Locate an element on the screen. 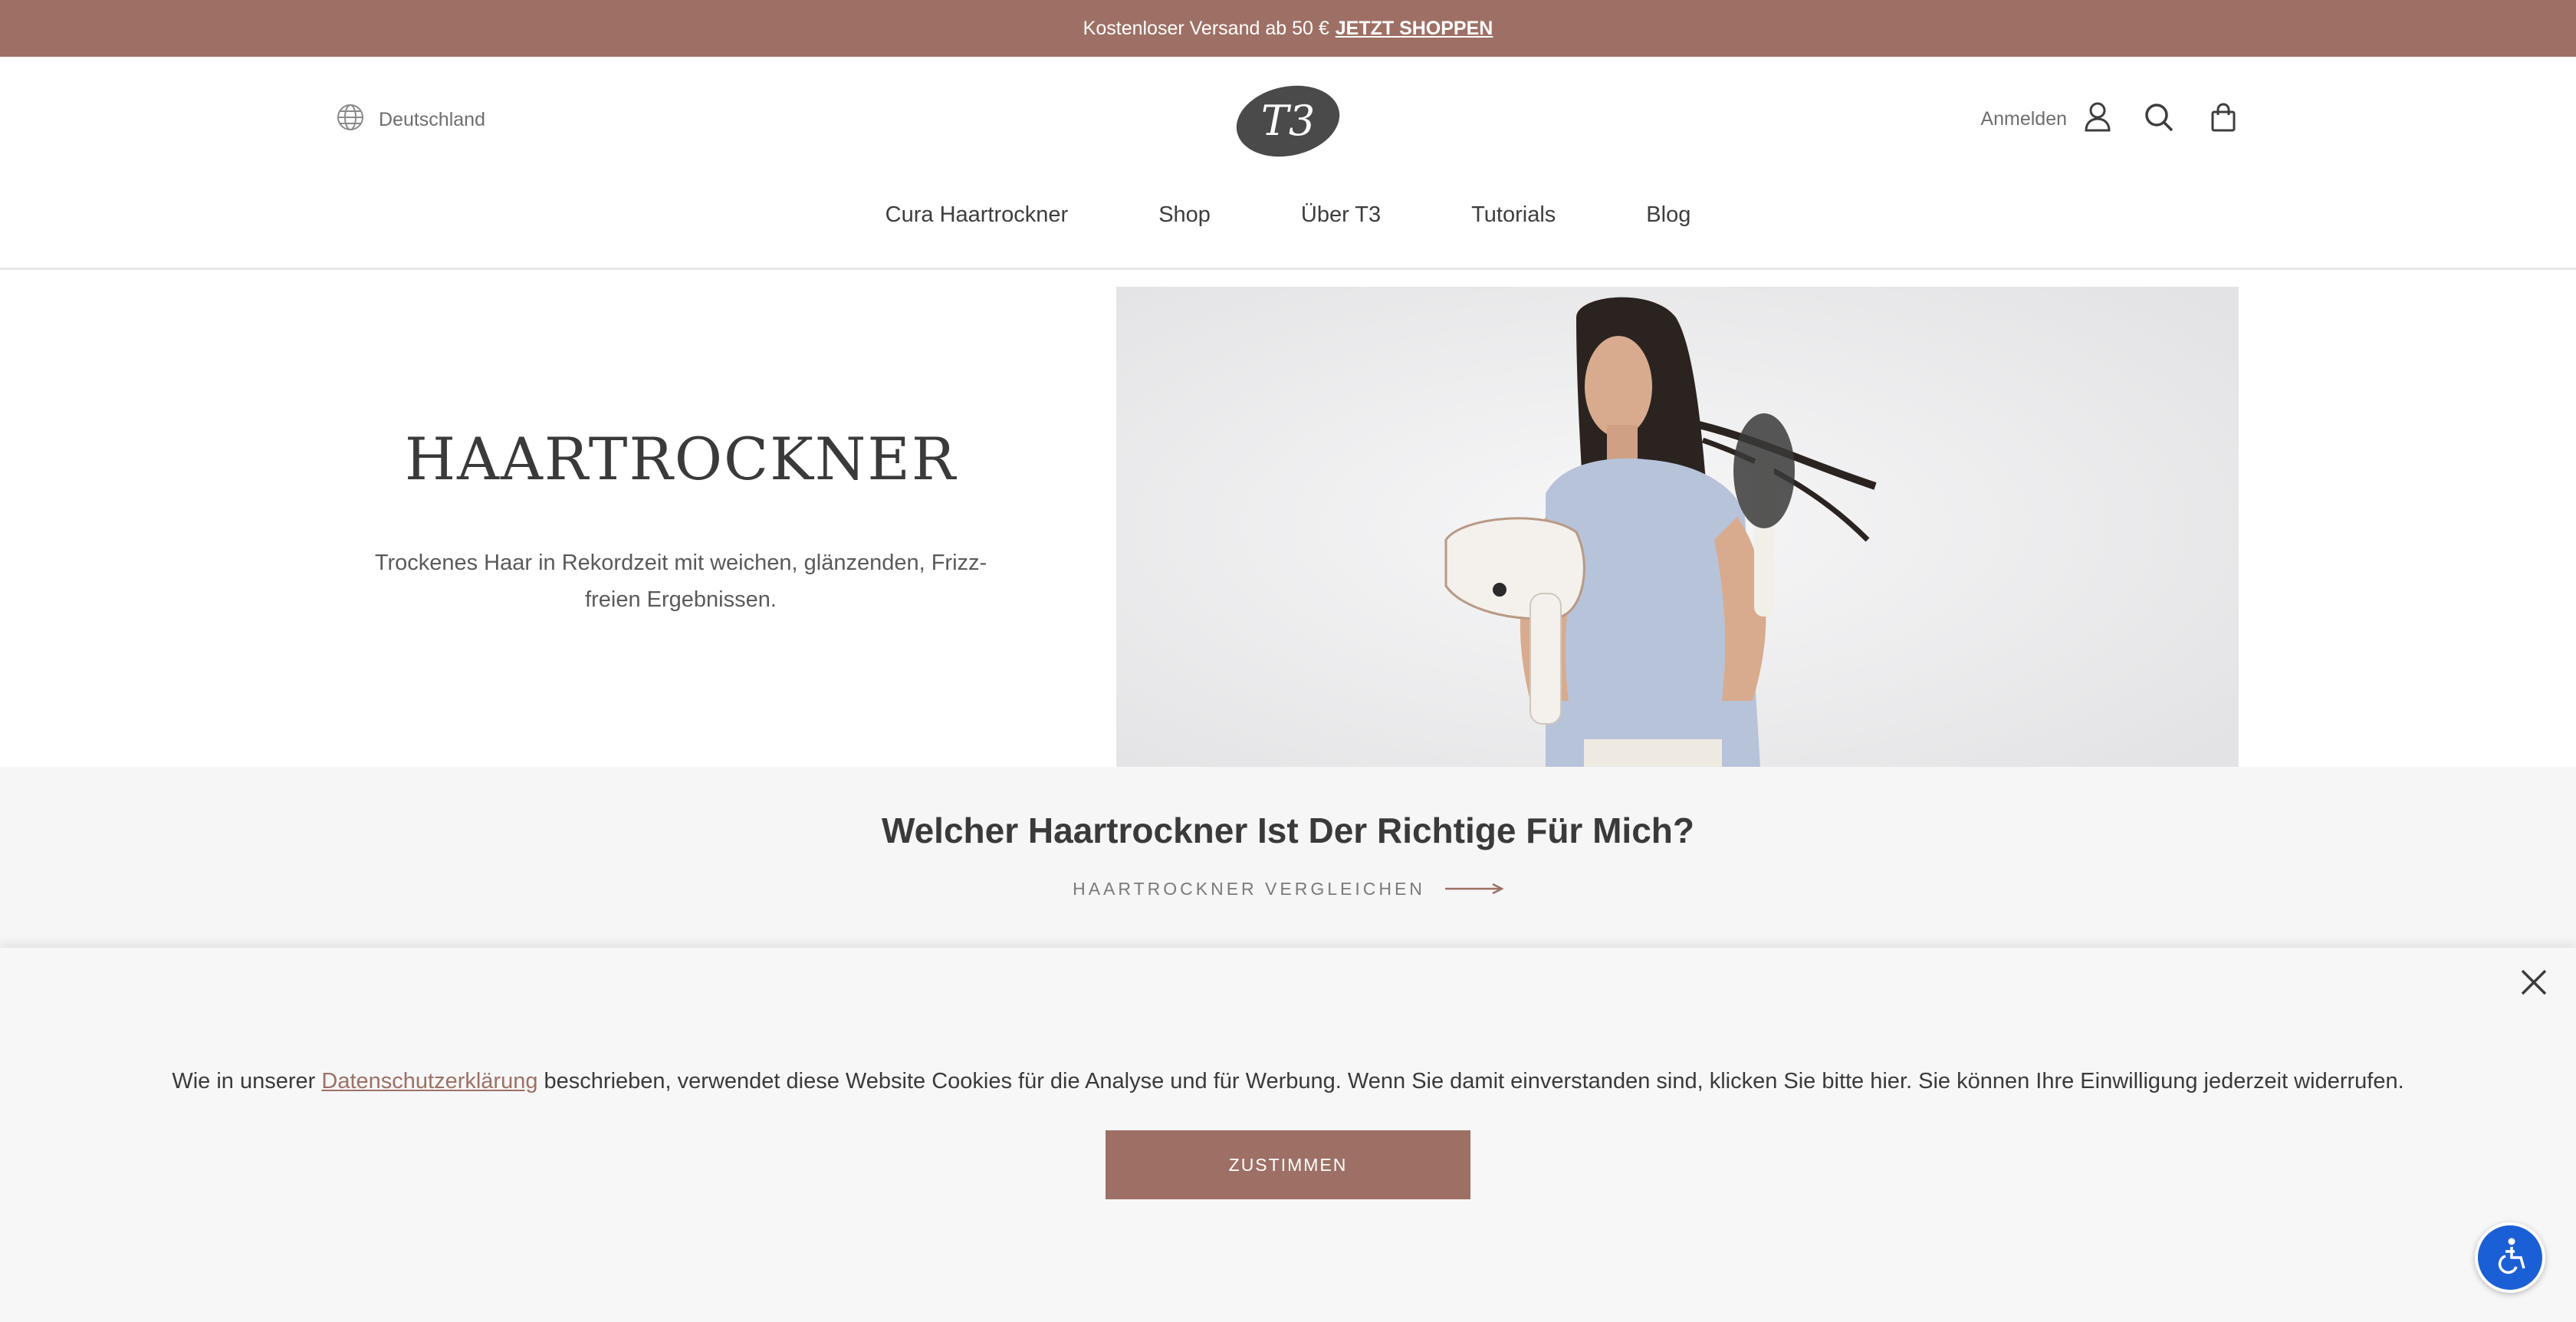  signin-label: Anmelden is located at coordinates (2024, 119).